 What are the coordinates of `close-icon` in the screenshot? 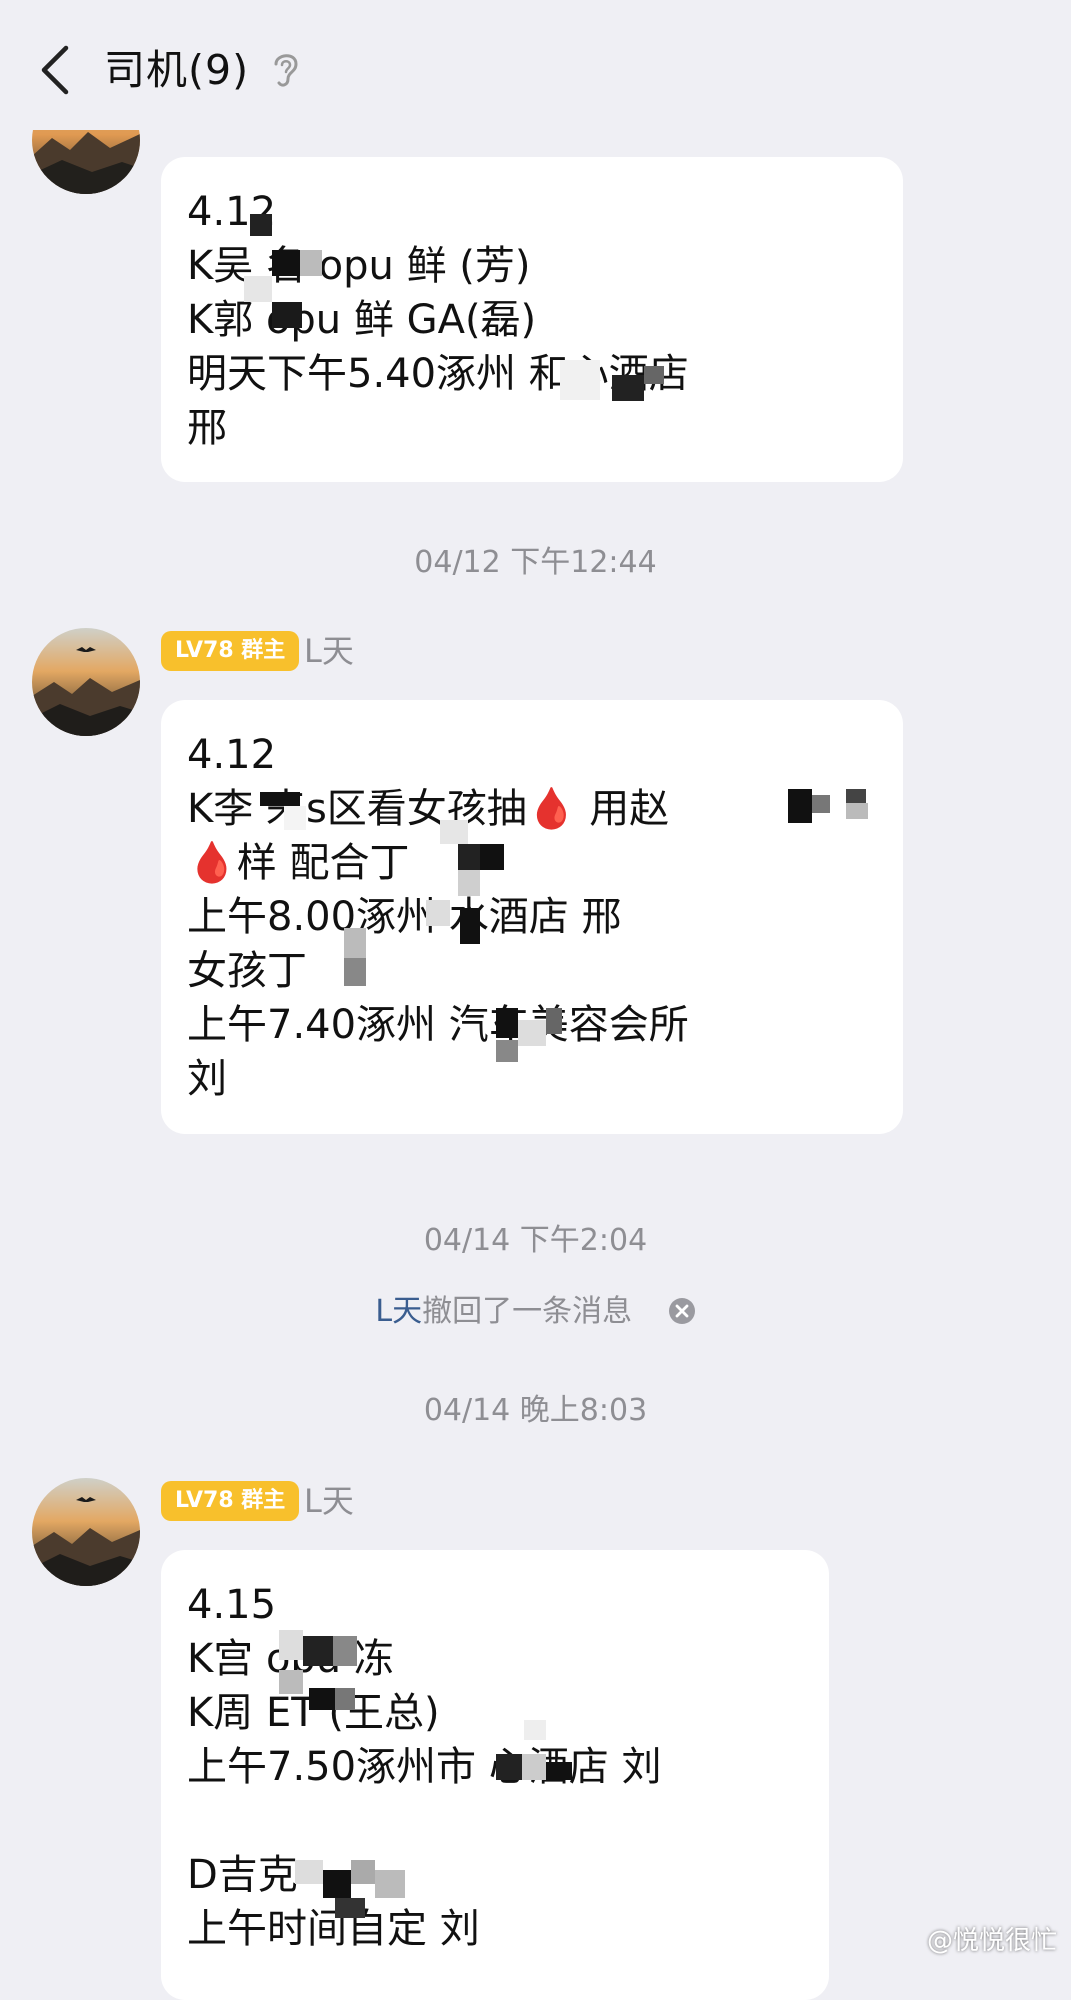 It's located at (682, 1311).